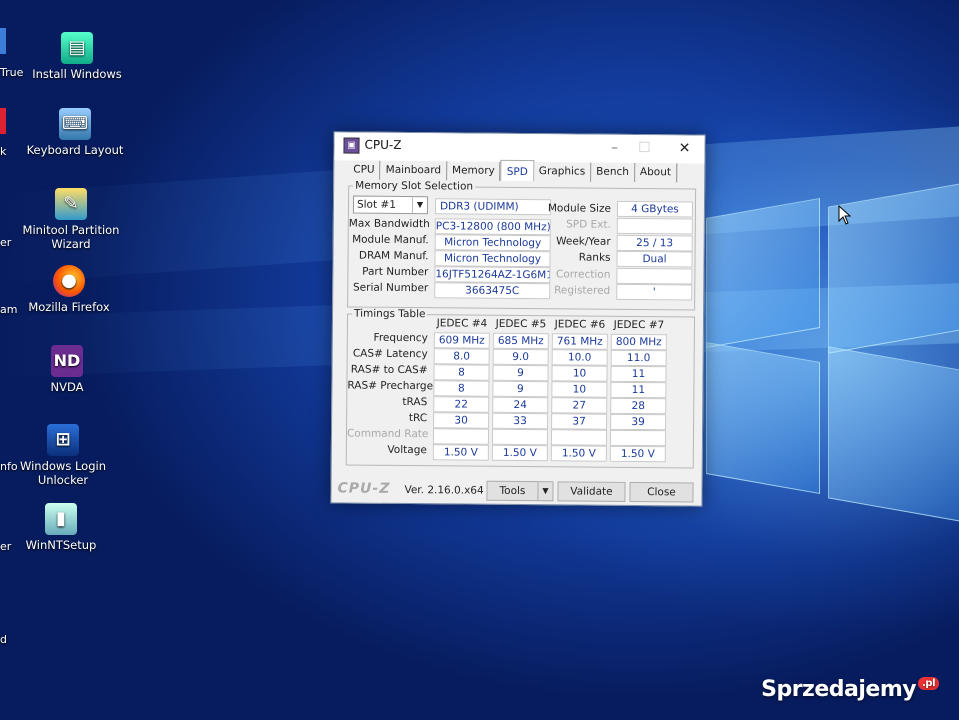 The height and width of the screenshot is (720, 959). I want to click on field-label: Registered, so click(582, 290).